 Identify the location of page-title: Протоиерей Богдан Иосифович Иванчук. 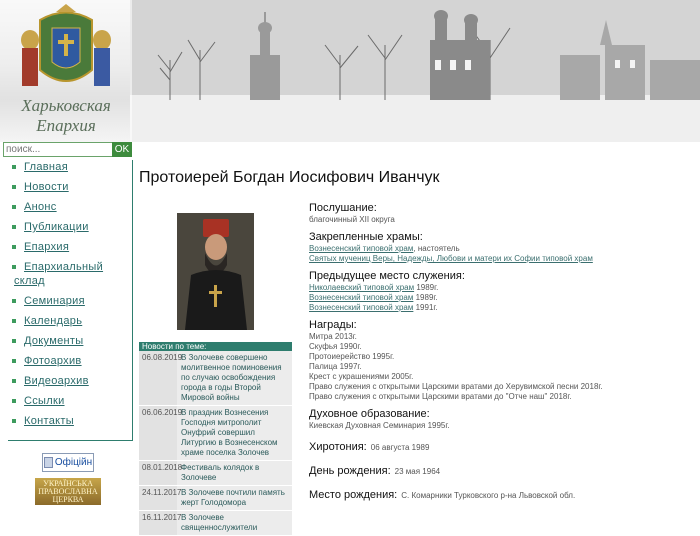
(289, 177).